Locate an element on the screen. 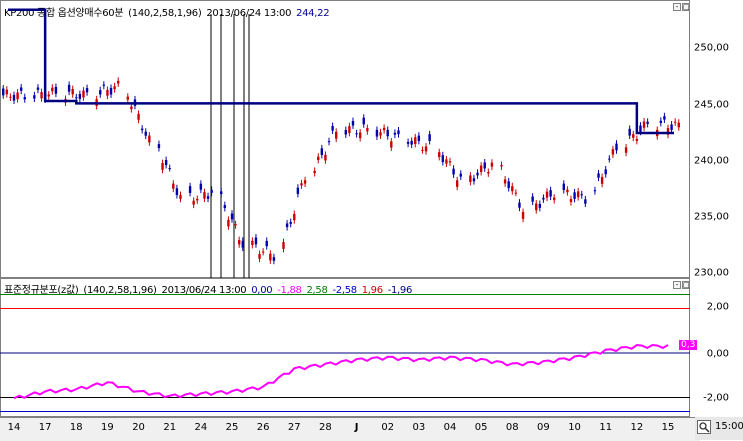 The image size is (743, 441). price-y-axis: 250,00 245,00 240,00 235,00 230,00 is located at coordinates (717, 139).